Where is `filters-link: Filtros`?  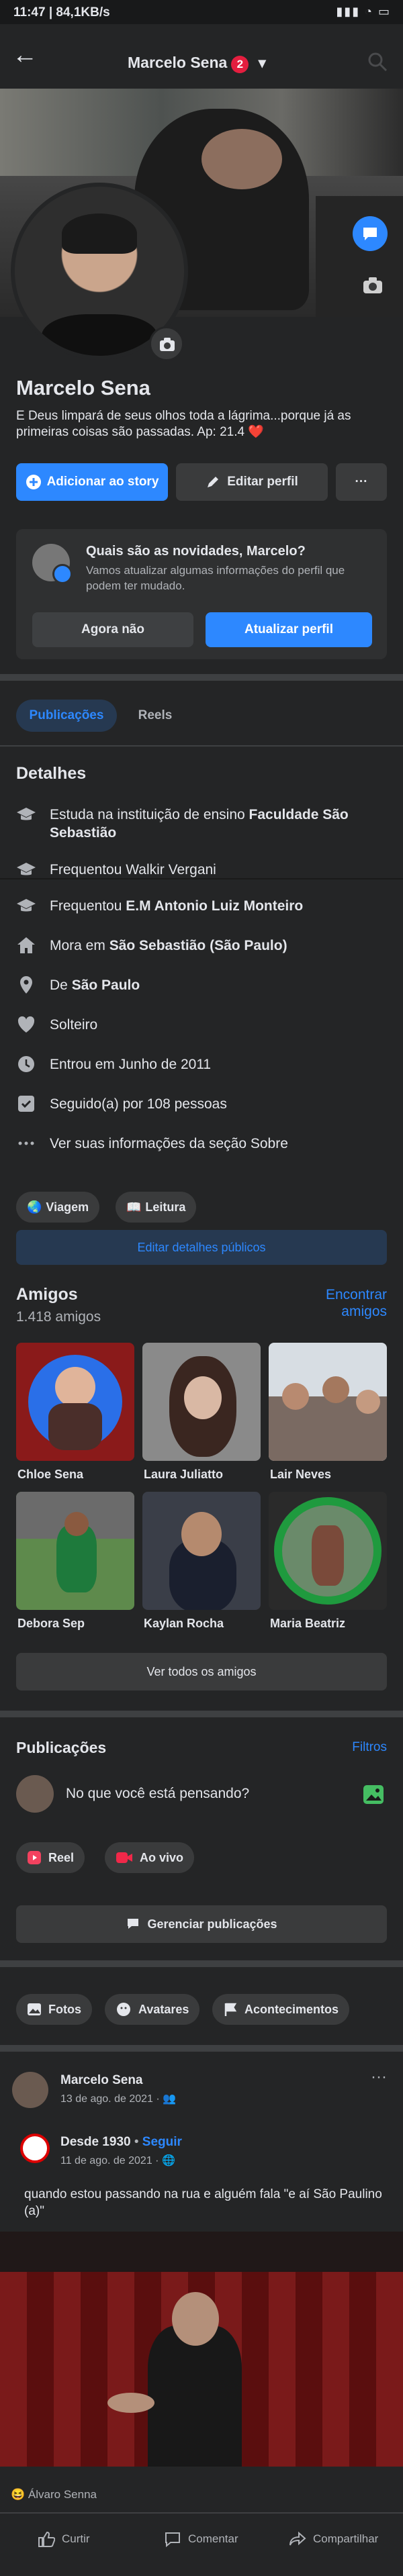 filters-link: Filtros is located at coordinates (369, 1747).